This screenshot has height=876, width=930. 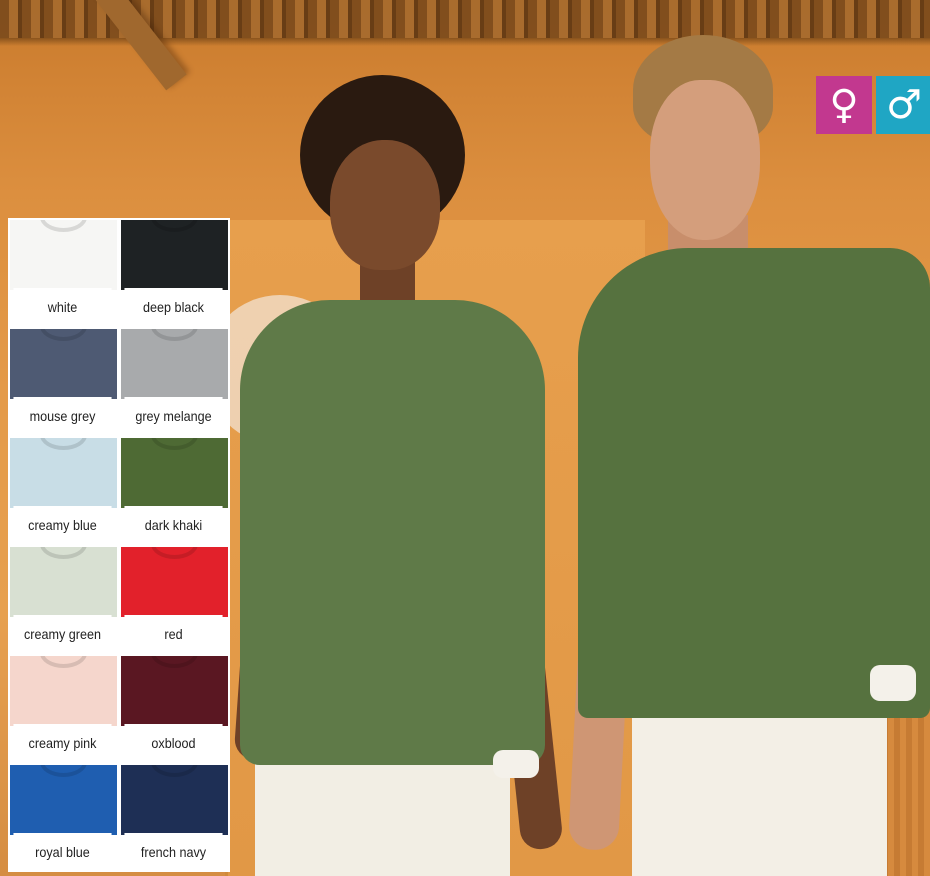 I want to click on color-swatch-white: white, so click(x=63, y=272).